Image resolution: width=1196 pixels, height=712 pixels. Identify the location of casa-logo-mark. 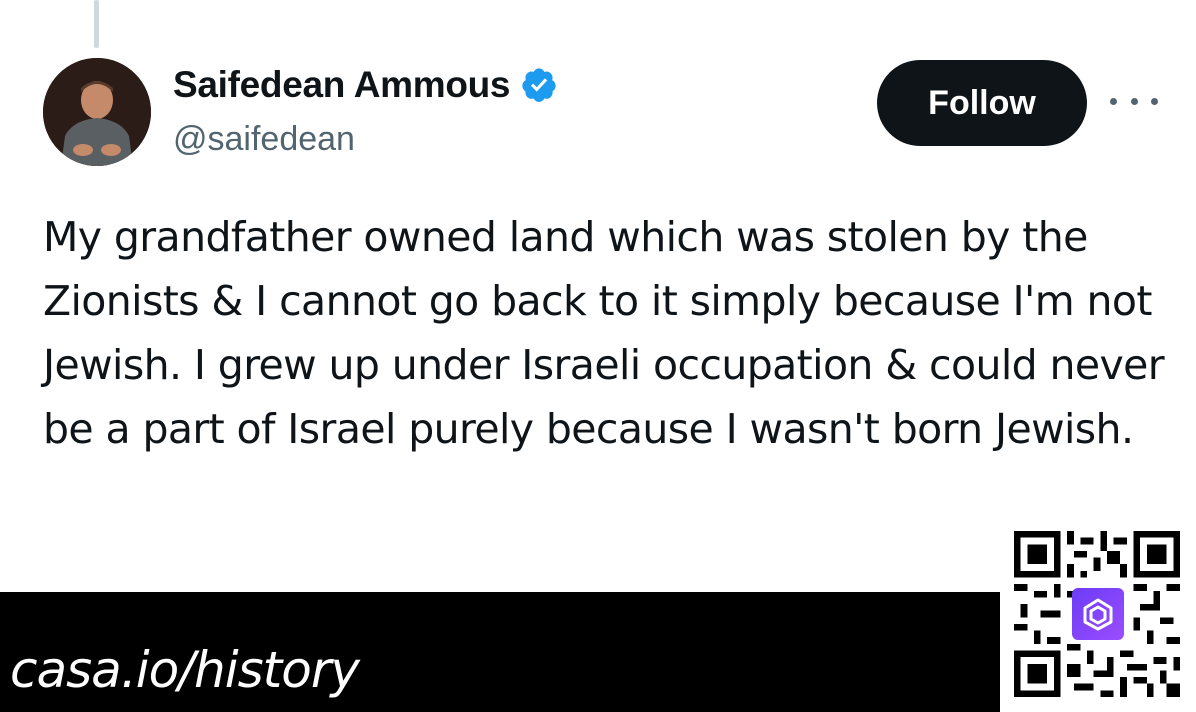
(1098, 614).